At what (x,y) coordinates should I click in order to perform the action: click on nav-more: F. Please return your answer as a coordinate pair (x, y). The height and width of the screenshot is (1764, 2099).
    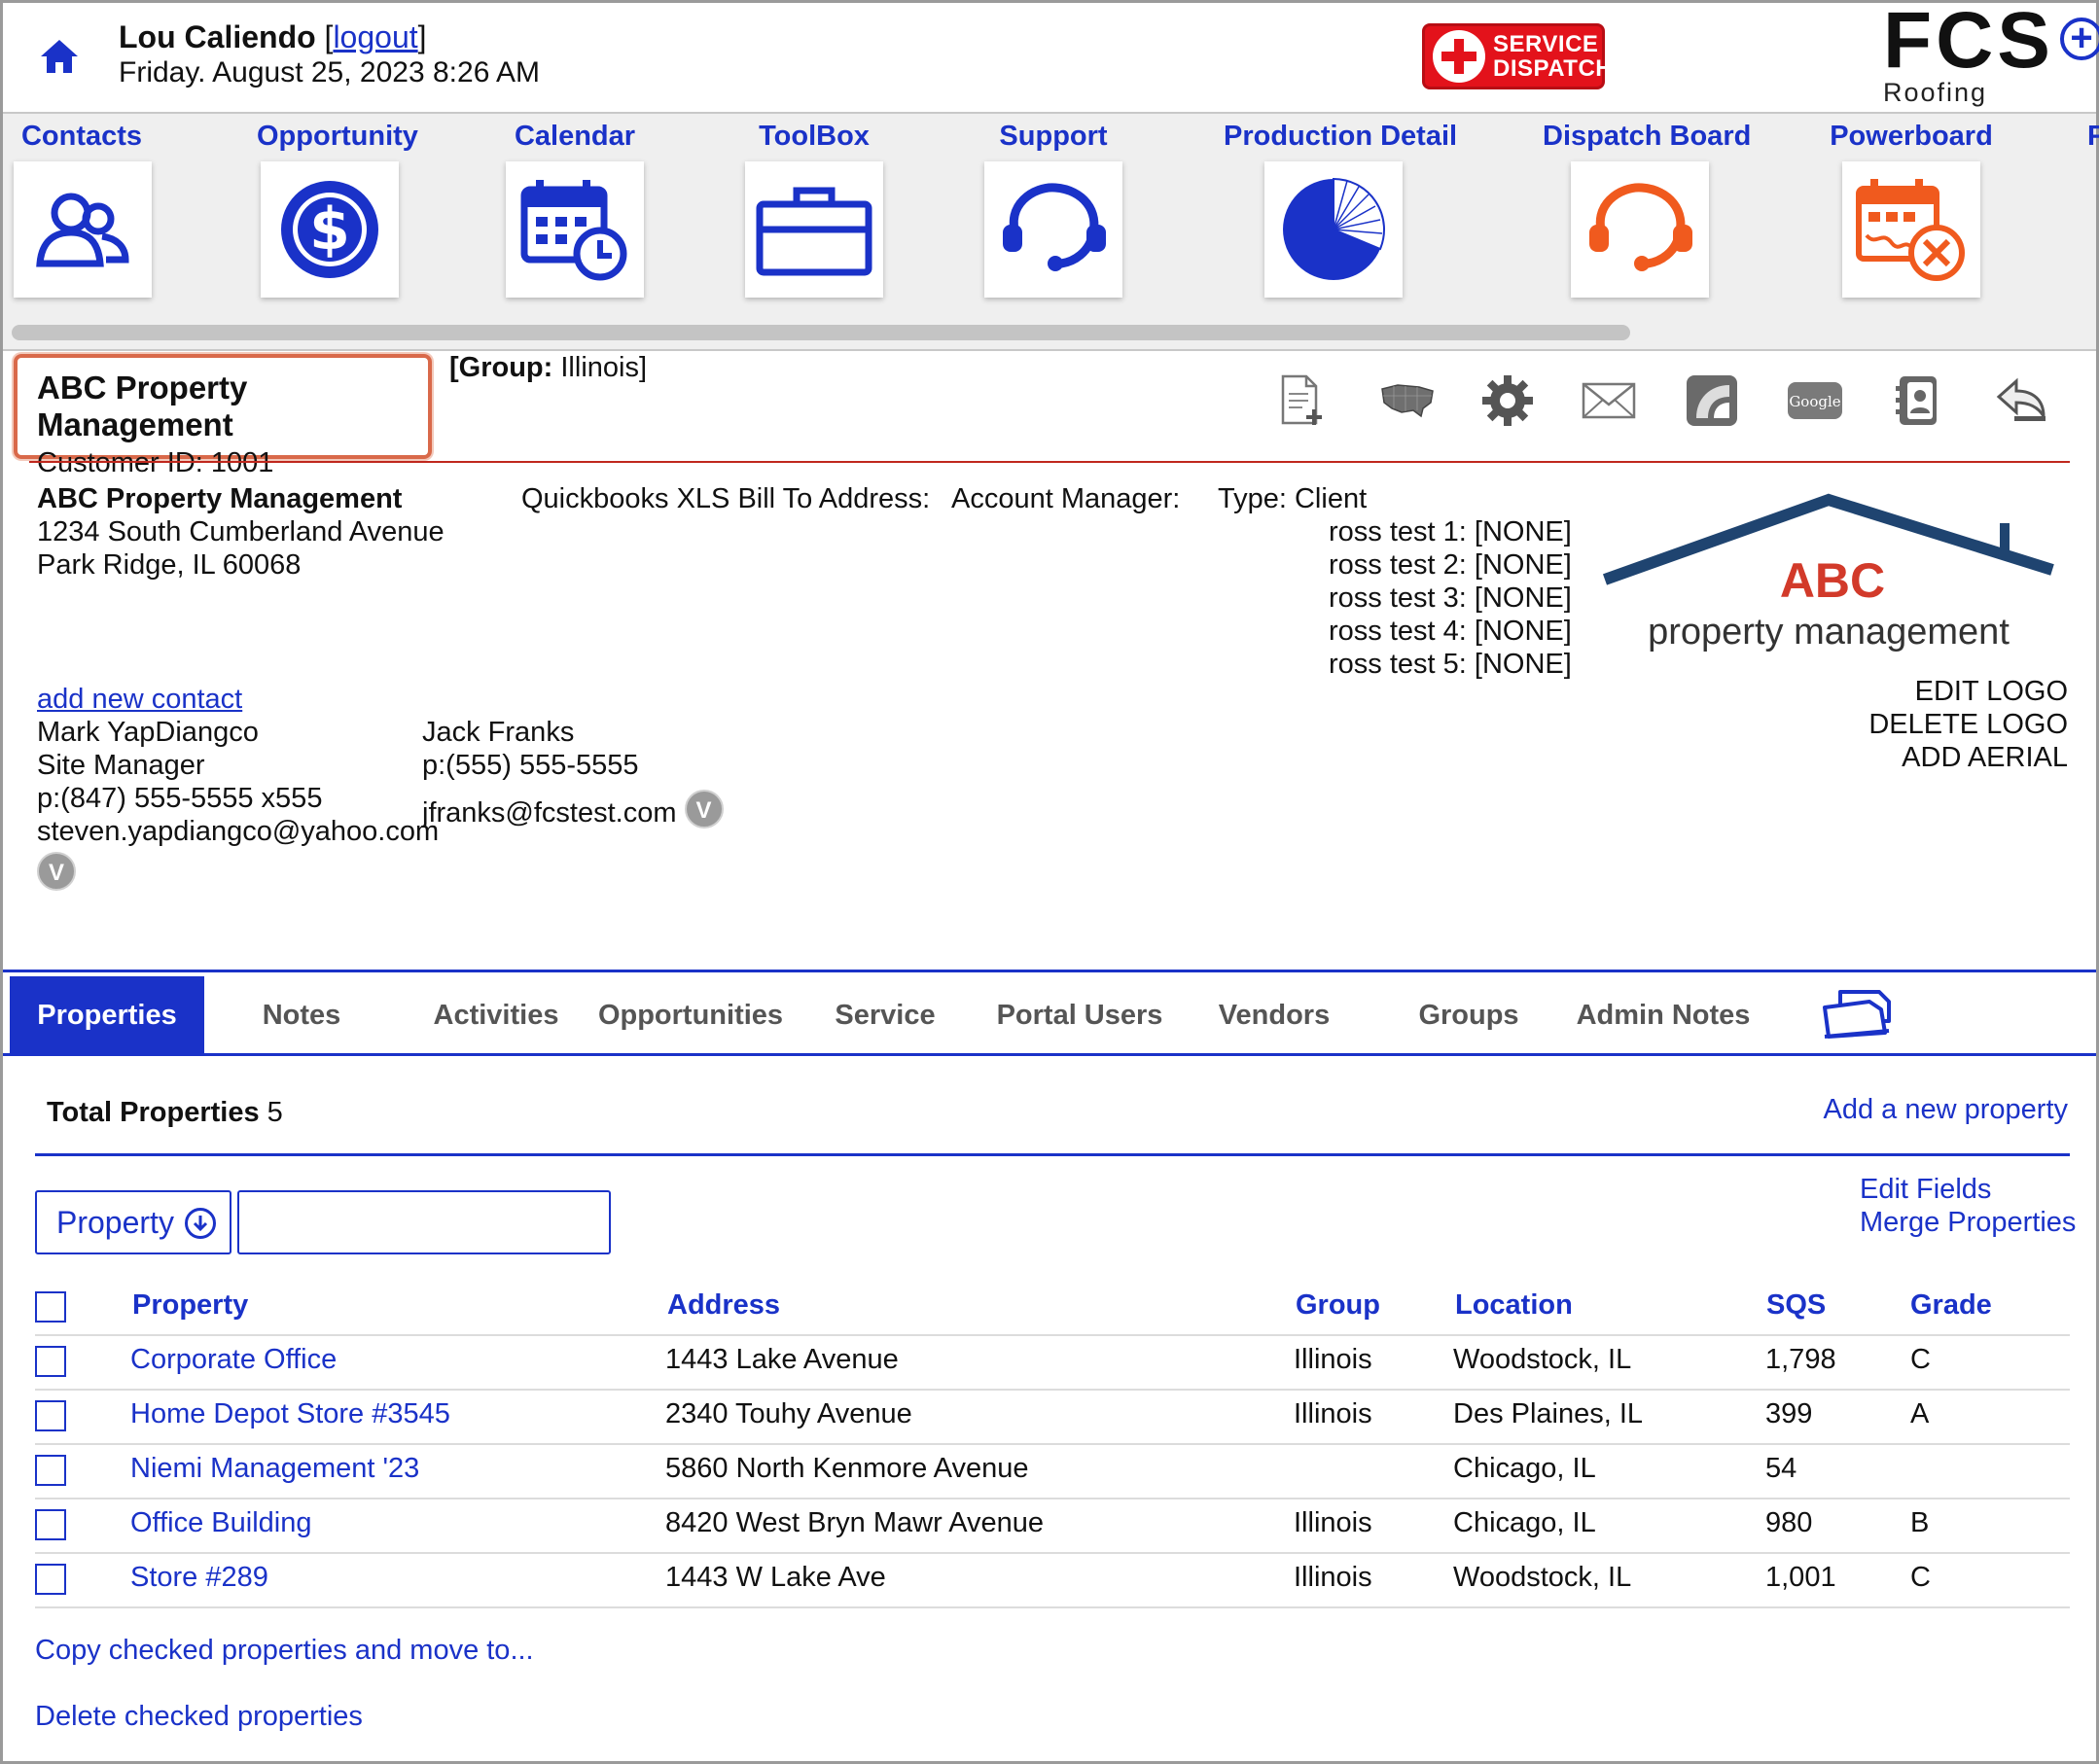
    Looking at the image, I should click on (2093, 136).